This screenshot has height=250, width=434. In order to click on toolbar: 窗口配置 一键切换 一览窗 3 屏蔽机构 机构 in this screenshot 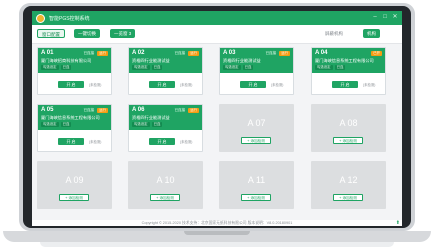, I will do `click(217, 34)`.